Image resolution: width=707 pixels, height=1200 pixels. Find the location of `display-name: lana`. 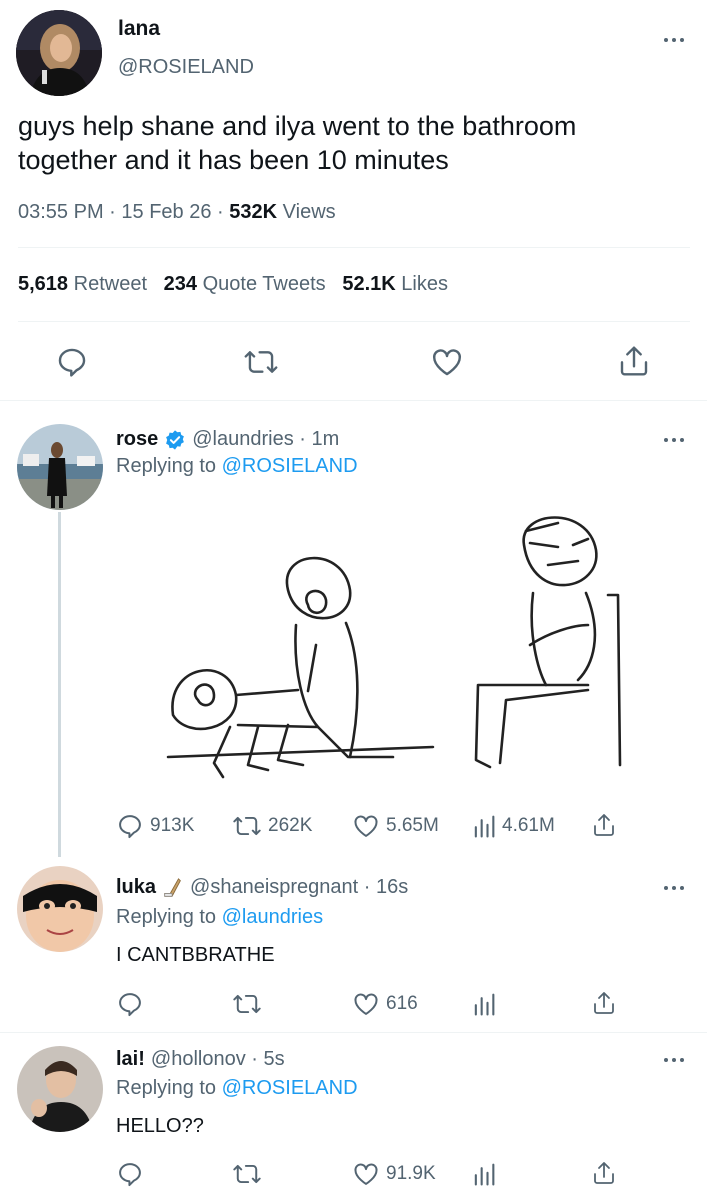

display-name: lana is located at coordinates (139, 29).